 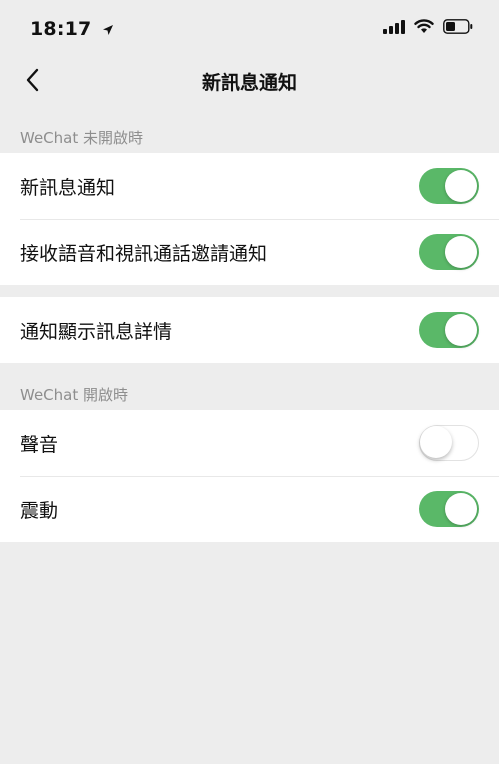 I want to click on location-arrow-icon, so click(x=108, y=30).